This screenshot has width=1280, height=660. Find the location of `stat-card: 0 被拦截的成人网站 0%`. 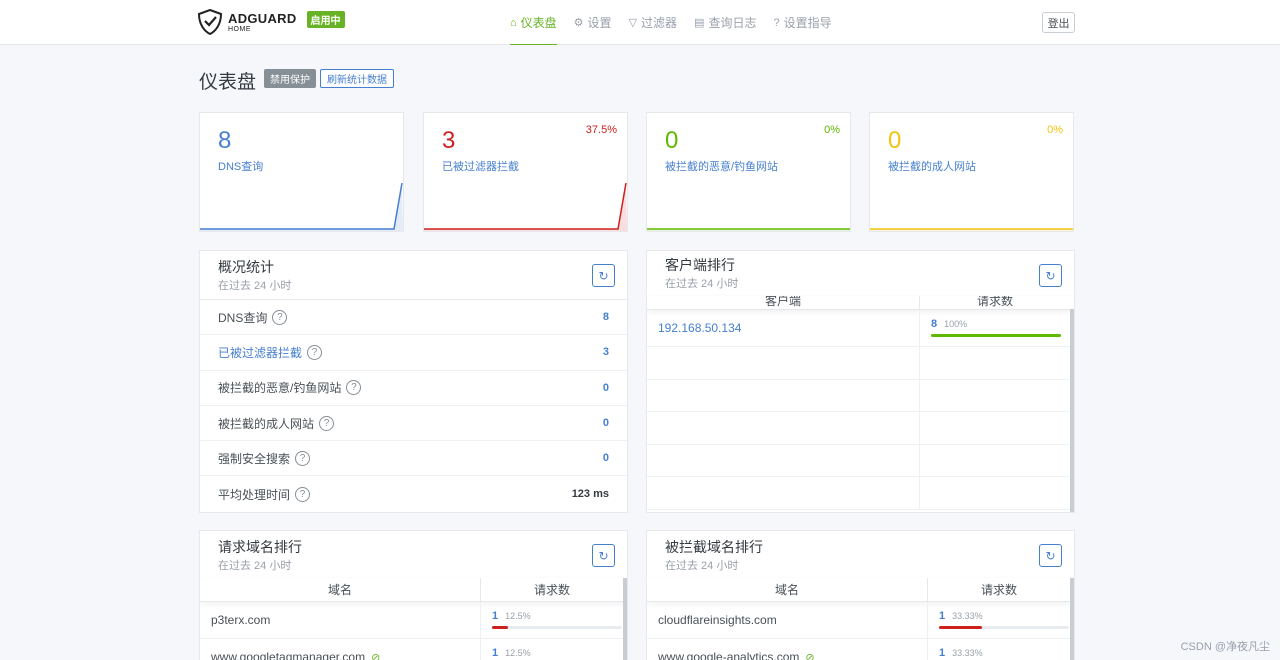

stat-card: 0 被拦截的成人网站 0% is located at coordinates (971, 172).